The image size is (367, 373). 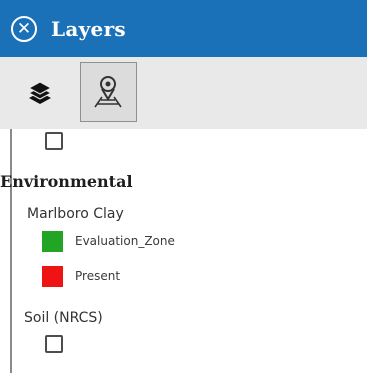 What do you see at coordinates (88, 29) in the screenshot?
I see `panel-title: Layers` at bounding box center [88, 29].